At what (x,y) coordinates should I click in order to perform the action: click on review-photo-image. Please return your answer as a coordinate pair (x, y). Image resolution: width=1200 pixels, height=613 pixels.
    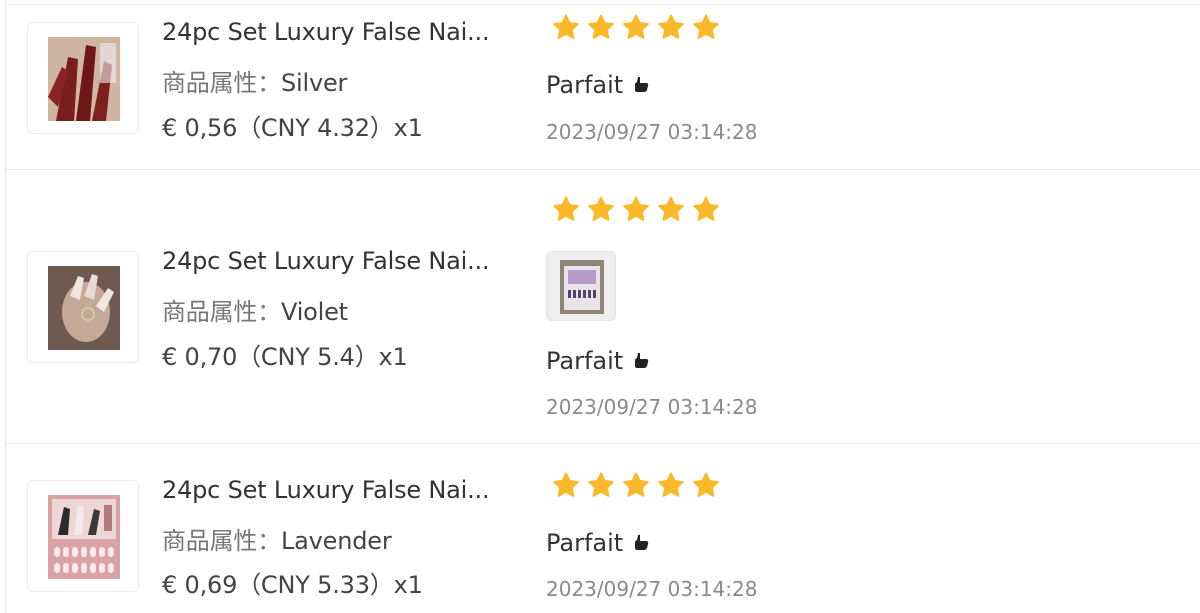
    Looking at the image, I should click on (582, 287).